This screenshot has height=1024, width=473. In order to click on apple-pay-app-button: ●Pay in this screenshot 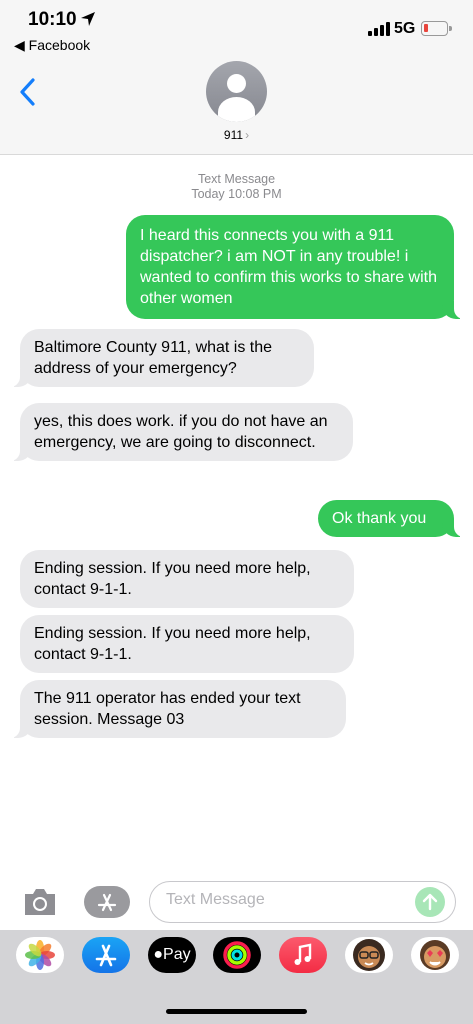, I will do `click(172, 955)`.